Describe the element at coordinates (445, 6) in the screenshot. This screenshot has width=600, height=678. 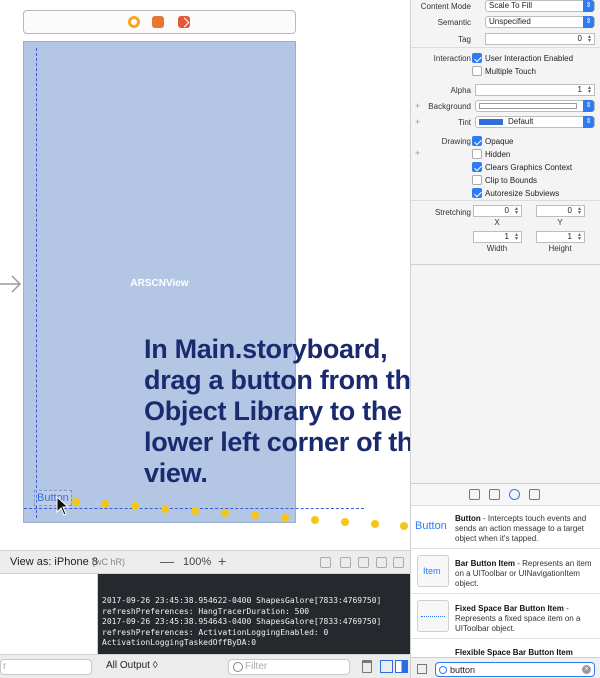
I see `content-mode-label: Content Mode` at that location.